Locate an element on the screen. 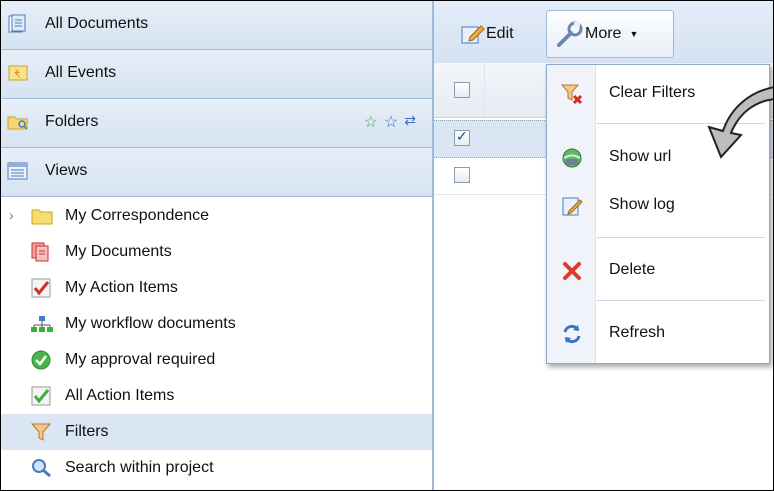 This screenshot has width=774, height=491. expand-arrow-icon: › is located at coordinates (11, 215).